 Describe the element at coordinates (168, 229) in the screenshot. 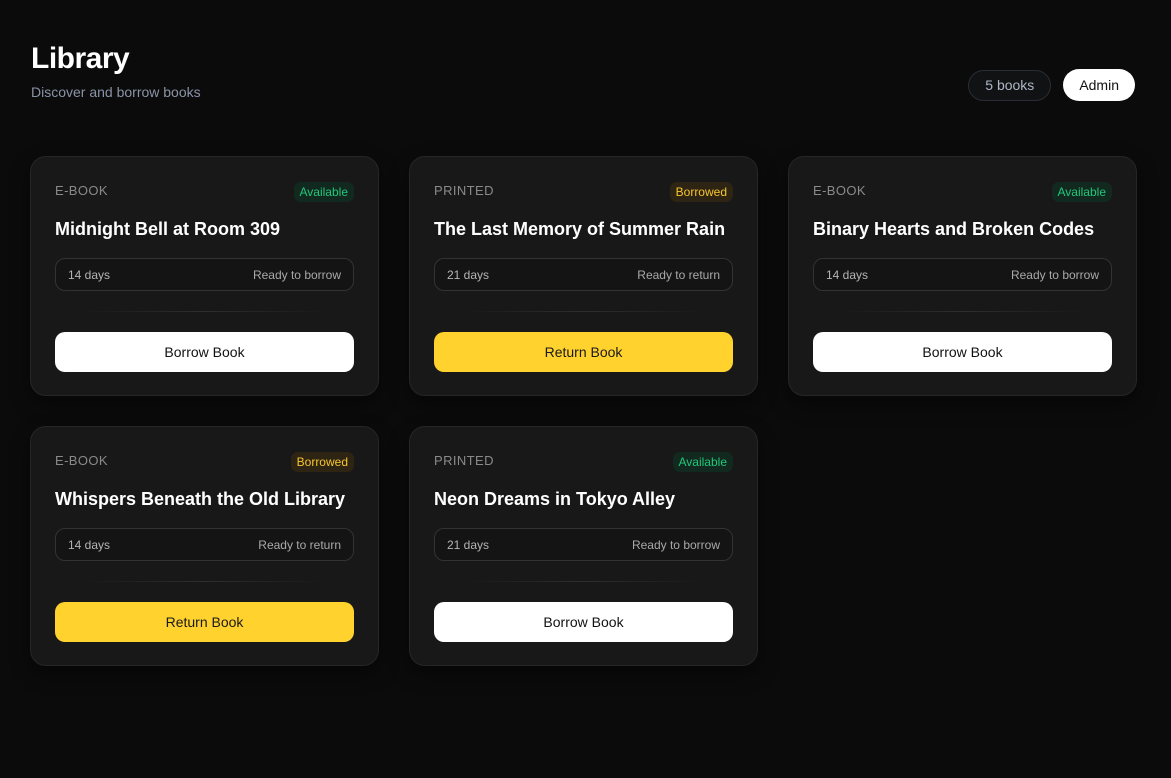

I see `book-title: Midnight Bell at Room 309` at that location.